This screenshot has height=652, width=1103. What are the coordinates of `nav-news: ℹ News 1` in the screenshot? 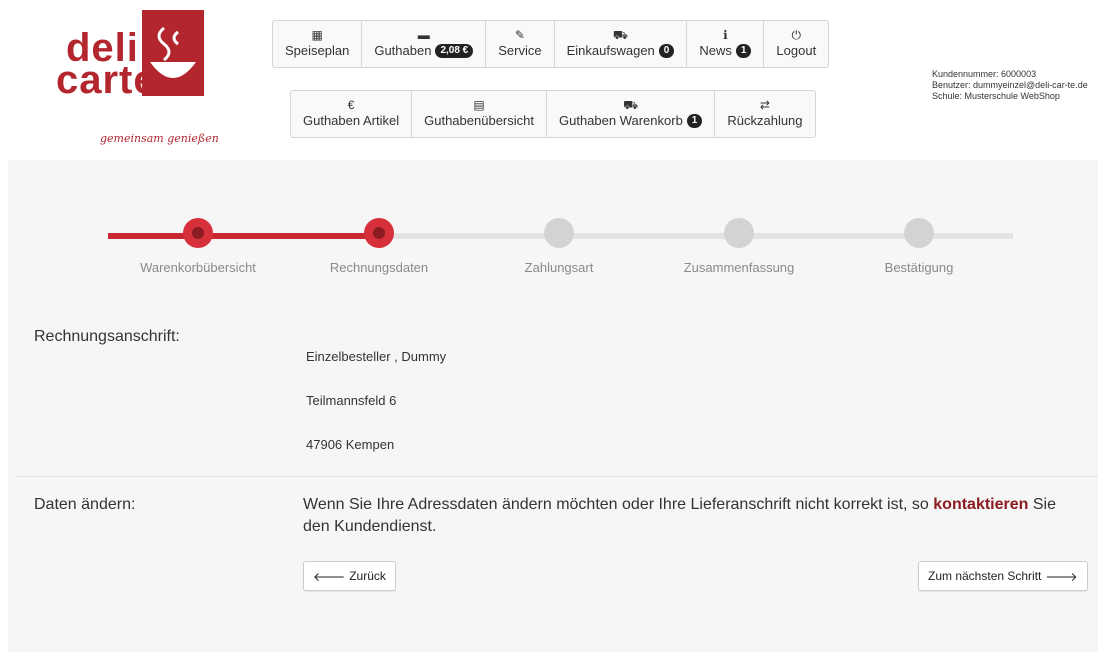 It's located at (726, 44).